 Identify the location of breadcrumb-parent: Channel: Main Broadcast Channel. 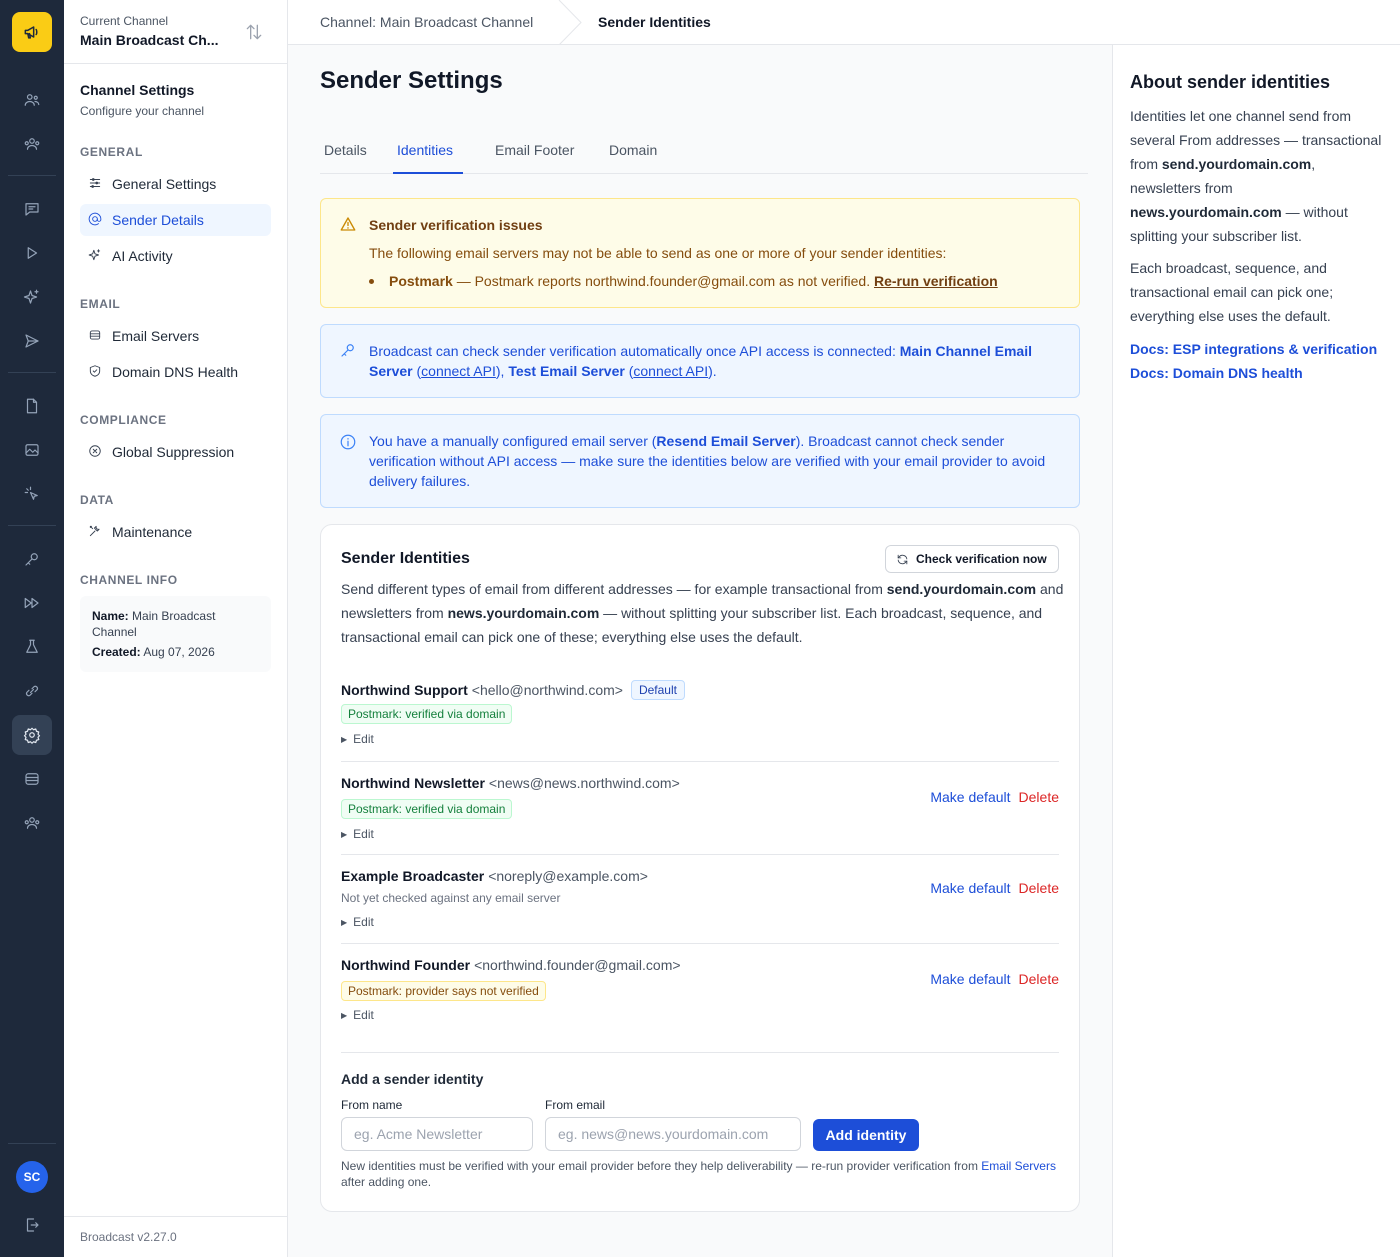
(426, 22).